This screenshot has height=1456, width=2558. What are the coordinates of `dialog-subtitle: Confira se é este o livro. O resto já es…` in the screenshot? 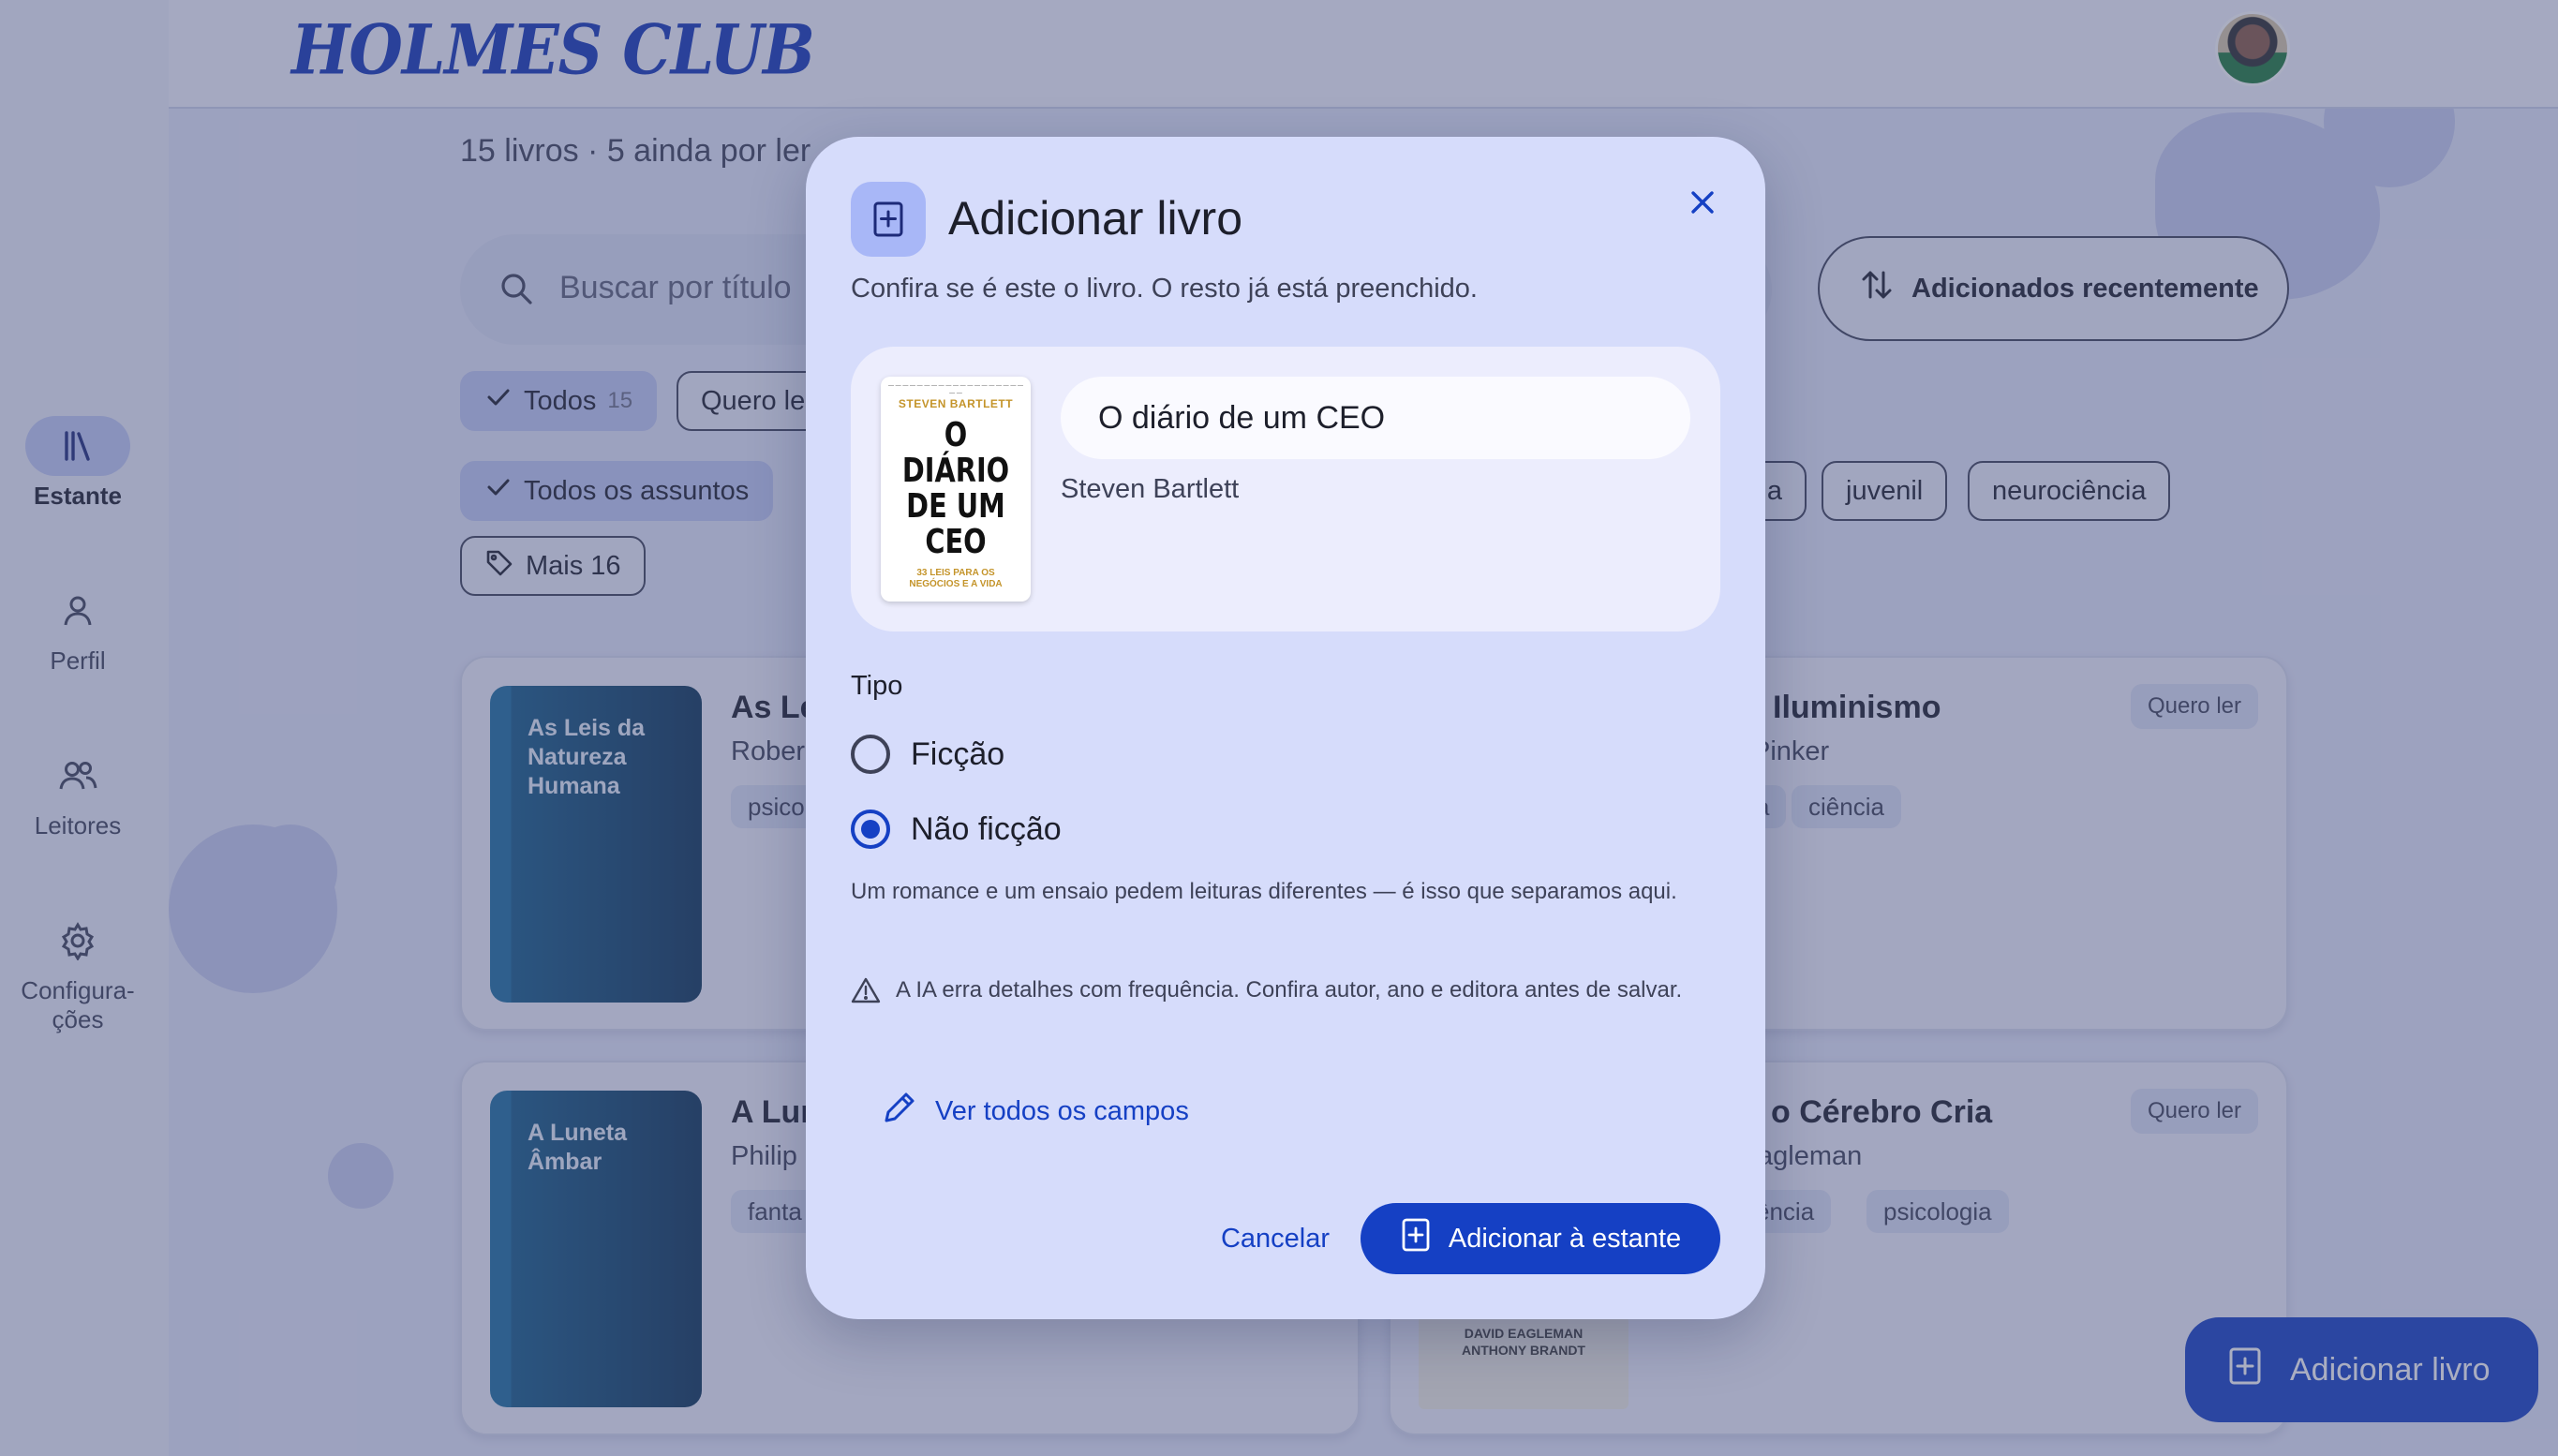 It's located at (1165, 289).